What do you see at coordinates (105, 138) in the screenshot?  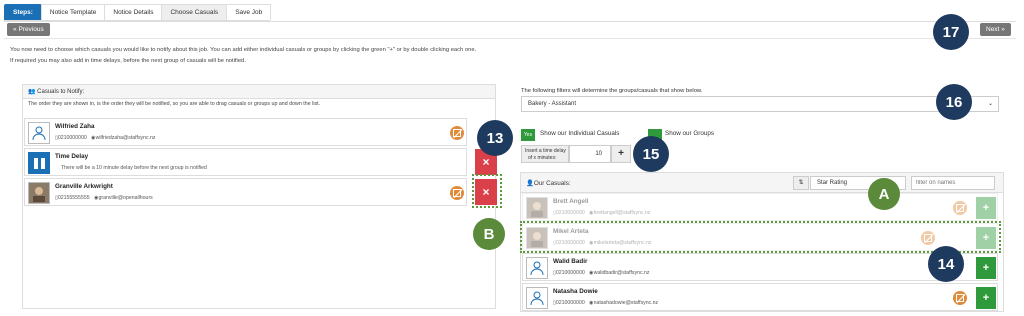 I see `casual-contact: ▯0210000000 ◉wilfriedzaha@staffsync.nz` at bounding box center [105, 138].